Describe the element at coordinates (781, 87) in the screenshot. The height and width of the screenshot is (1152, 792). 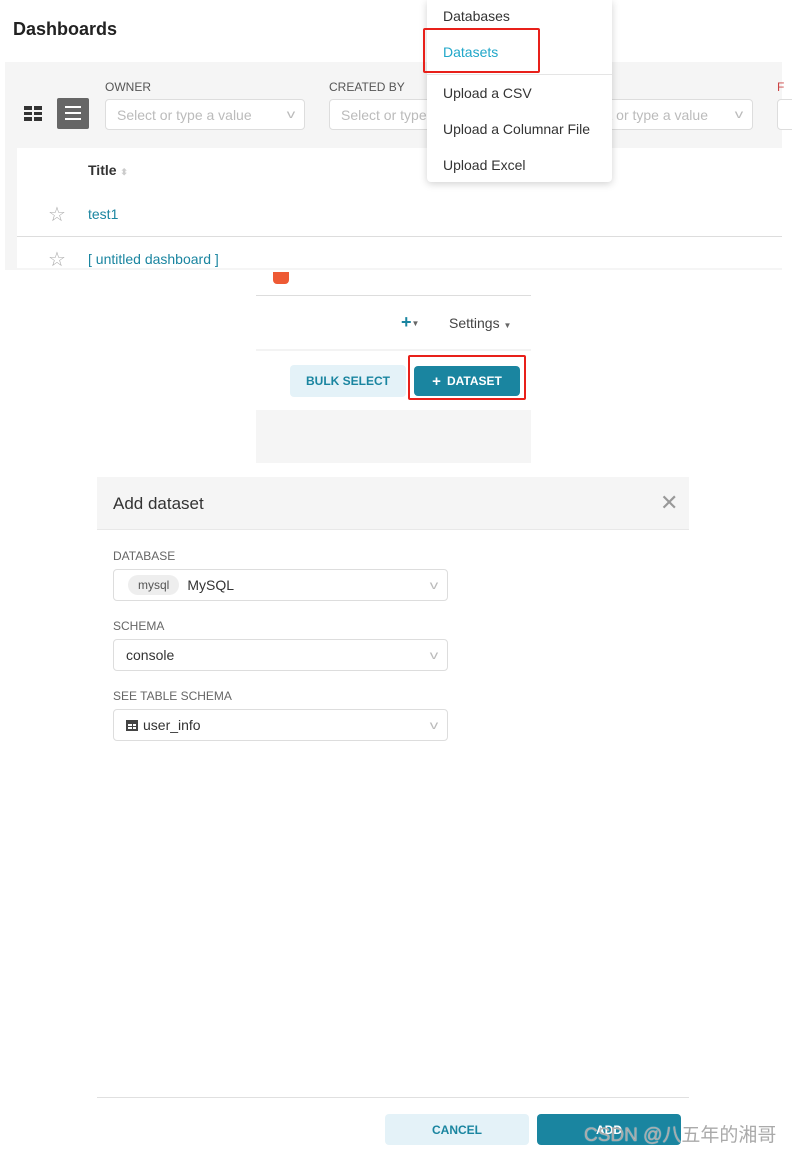
I see `fourth-filter-label: F` at that location.